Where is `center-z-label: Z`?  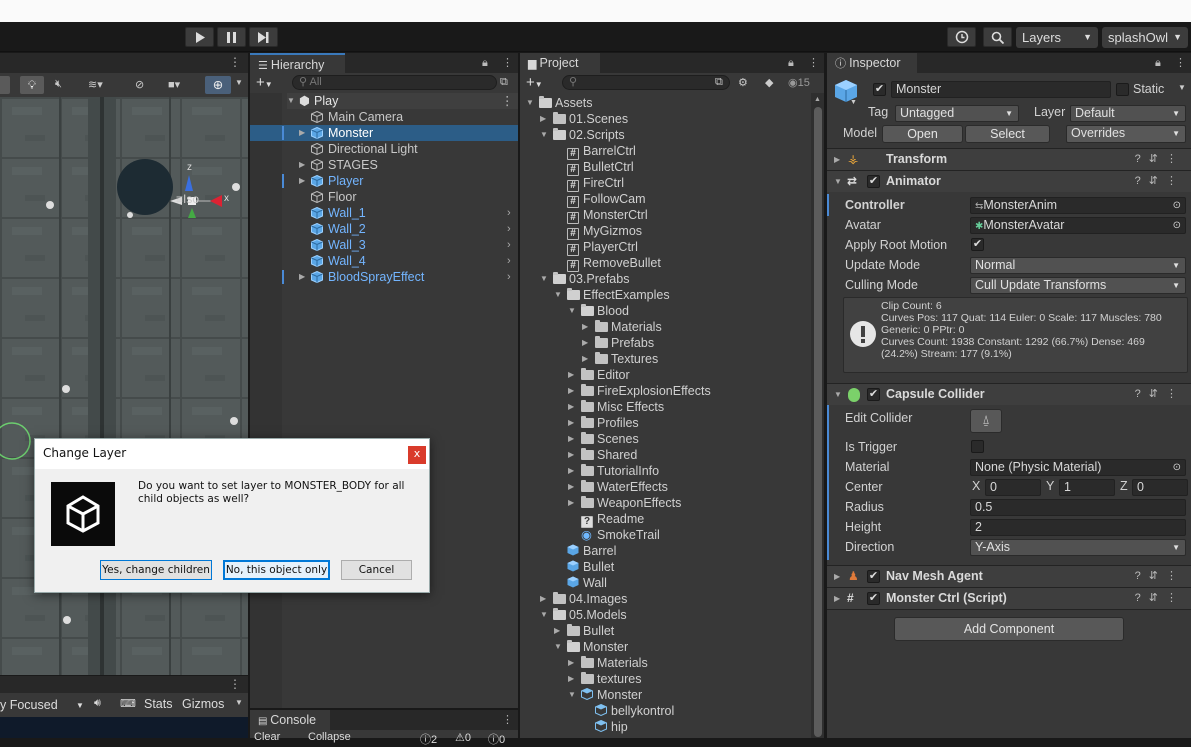
center-z-label: Z is located at coordinates (1124, 486).